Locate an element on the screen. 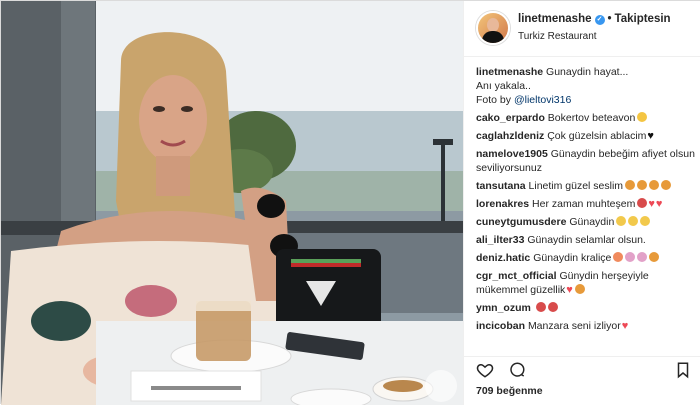 The height and width of the screenshot is (405, 700). comment-username: deniz.hatic is located at coordinates (503, 258).